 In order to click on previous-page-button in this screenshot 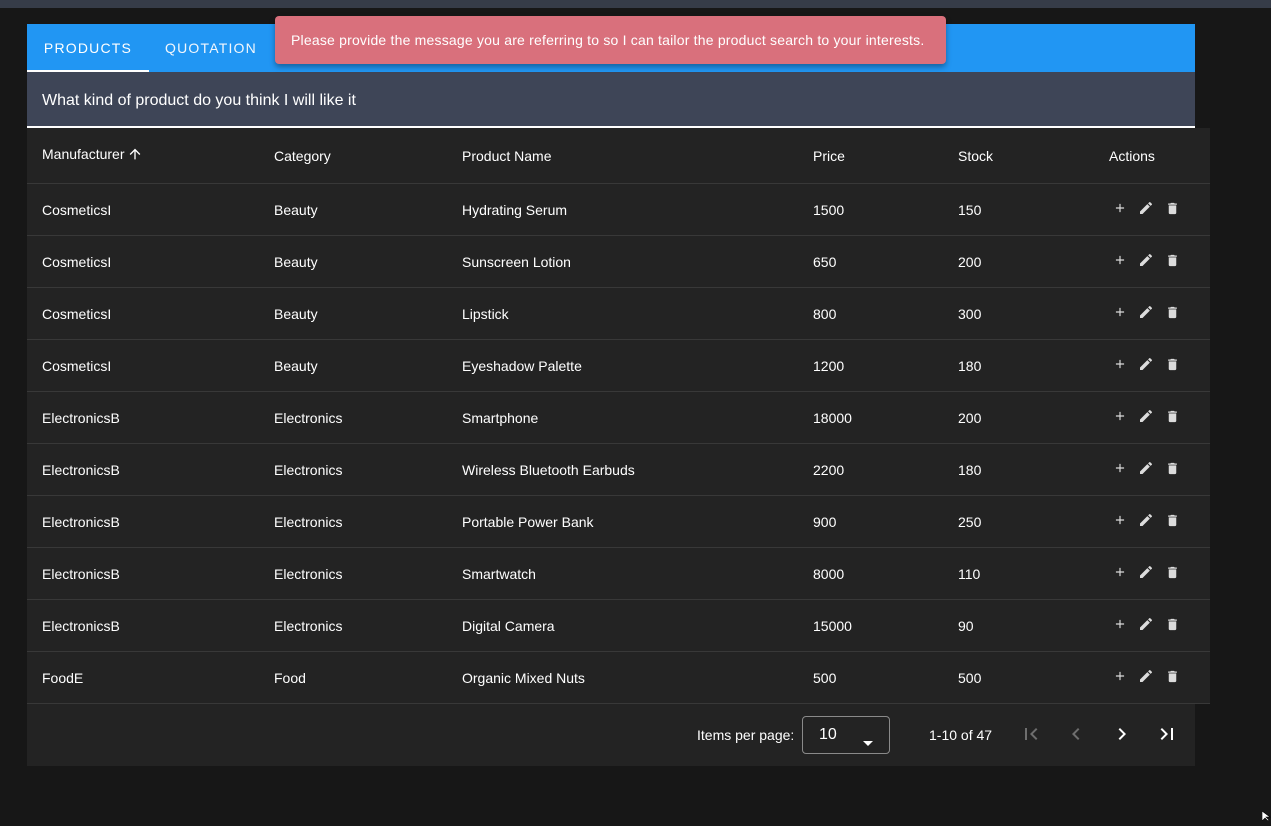, I will do `click(1076, 735)`.